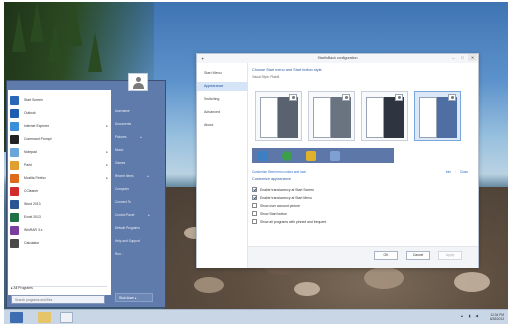 This screenshot has height=324, width=512. Describe the element at coordinates (266, 77) in the screenshot. I see `visual-style-label: Visual Style: Plain8` at that location.